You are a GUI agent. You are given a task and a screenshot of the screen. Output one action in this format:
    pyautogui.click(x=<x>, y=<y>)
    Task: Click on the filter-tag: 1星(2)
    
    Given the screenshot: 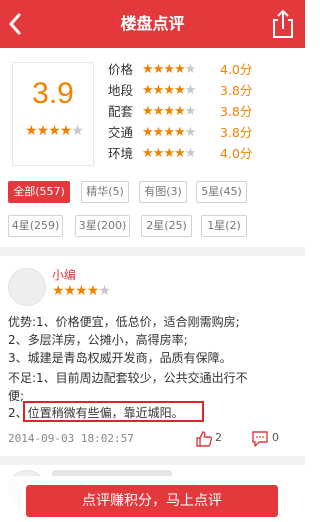 What is the action you would take?
    pyautogui.click(x=224, y=226)
    